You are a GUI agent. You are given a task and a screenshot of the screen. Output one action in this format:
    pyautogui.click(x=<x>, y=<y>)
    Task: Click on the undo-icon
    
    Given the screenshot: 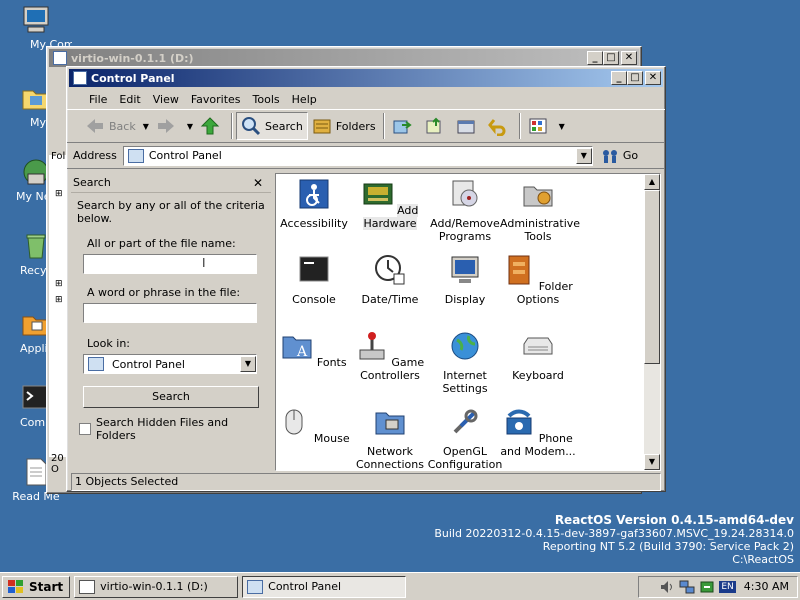 What is the action you would take?
    pyautogui.click(x=496, y=127)
    